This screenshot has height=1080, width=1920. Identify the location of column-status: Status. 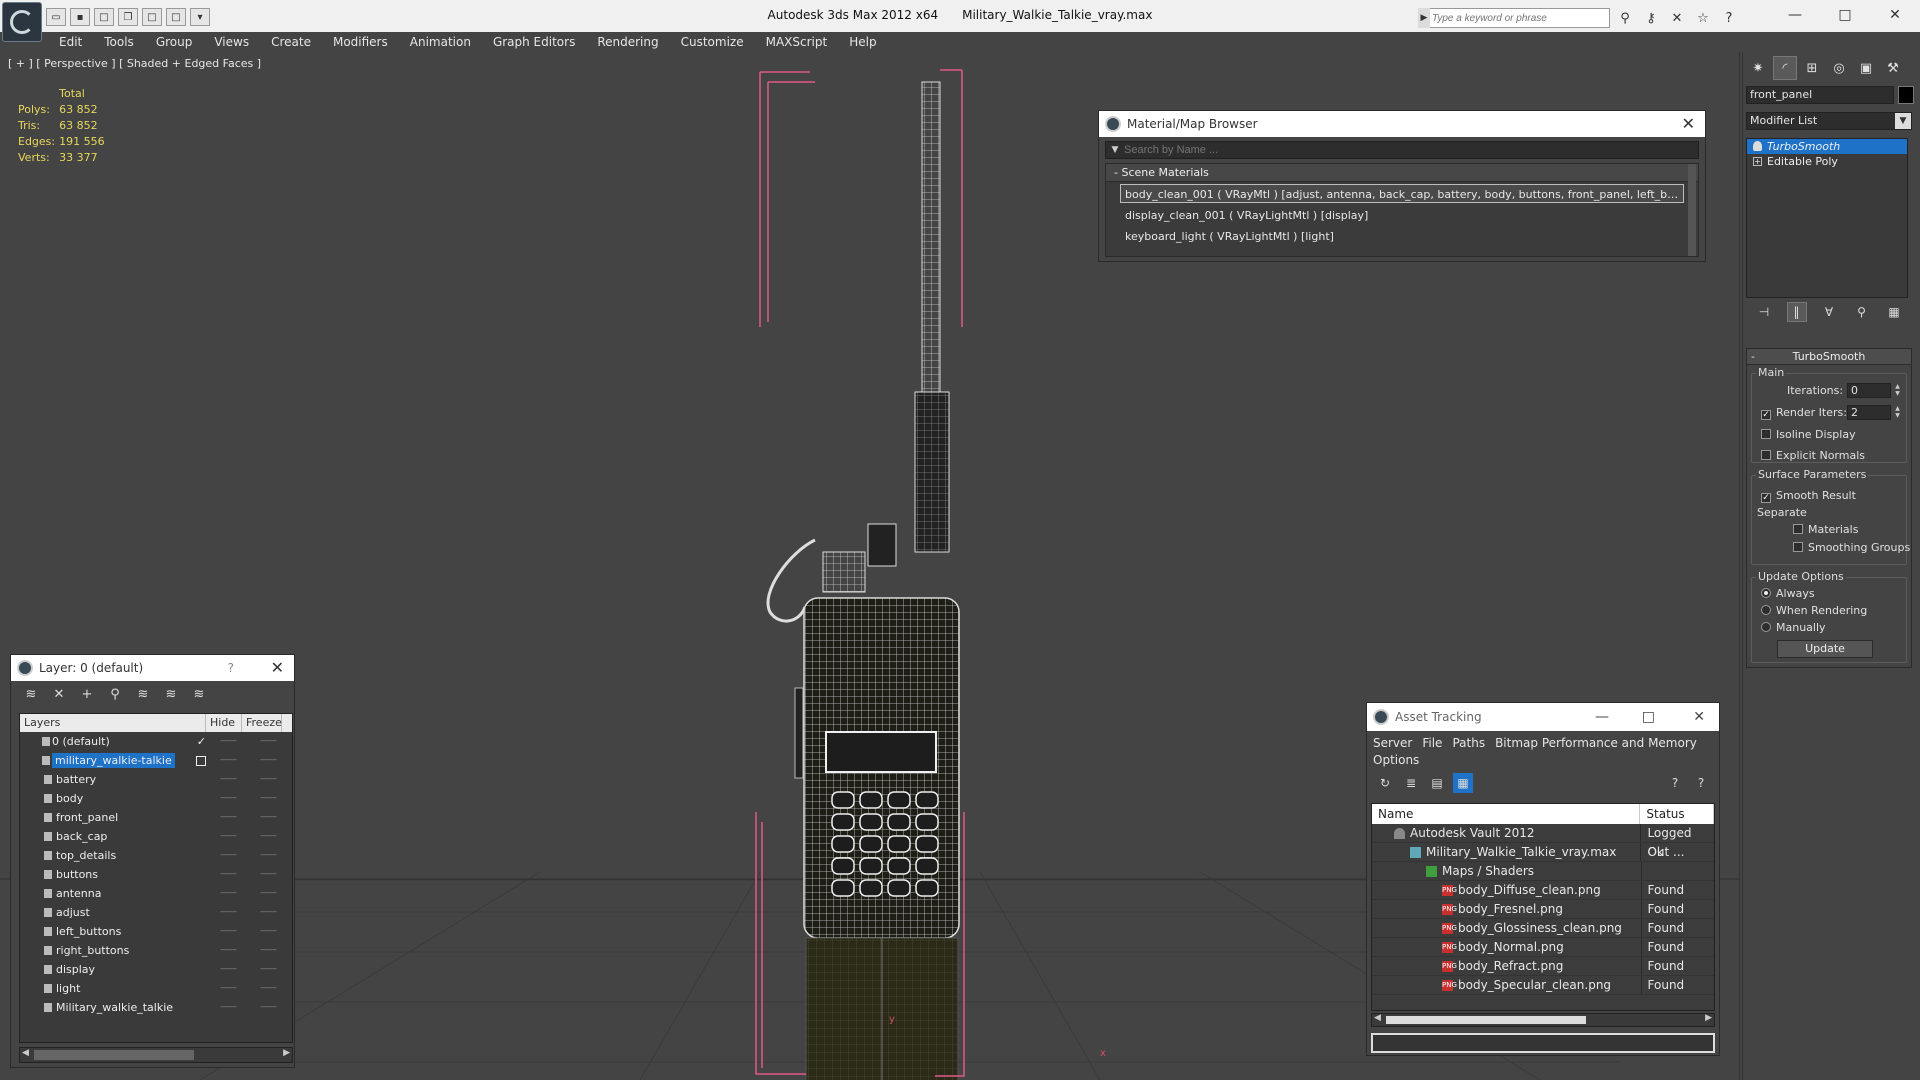
(1677, 814).